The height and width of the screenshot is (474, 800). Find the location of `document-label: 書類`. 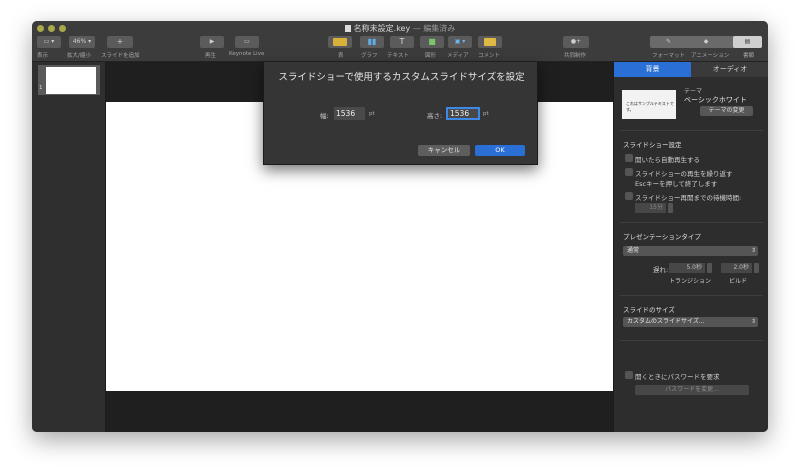

document-label: 書類 is located at coordinates (749, 56).